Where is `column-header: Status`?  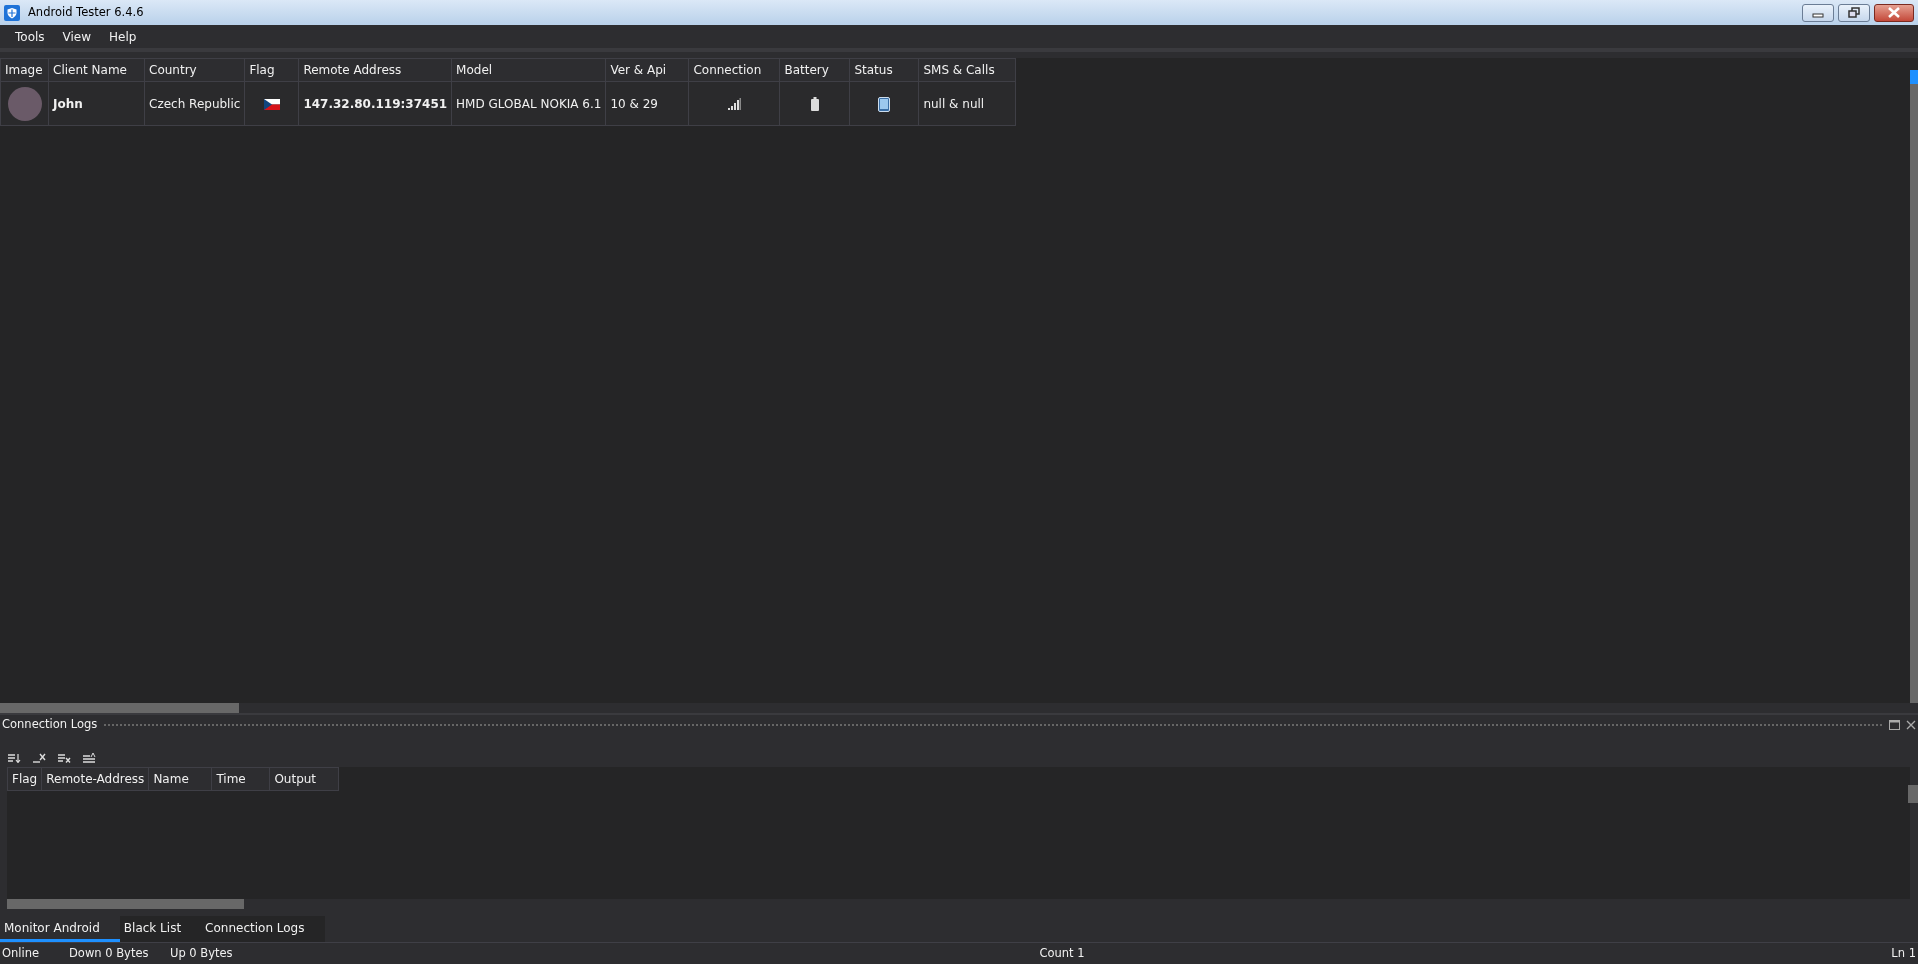
column-header: Status is located at coordinates (884, 70).